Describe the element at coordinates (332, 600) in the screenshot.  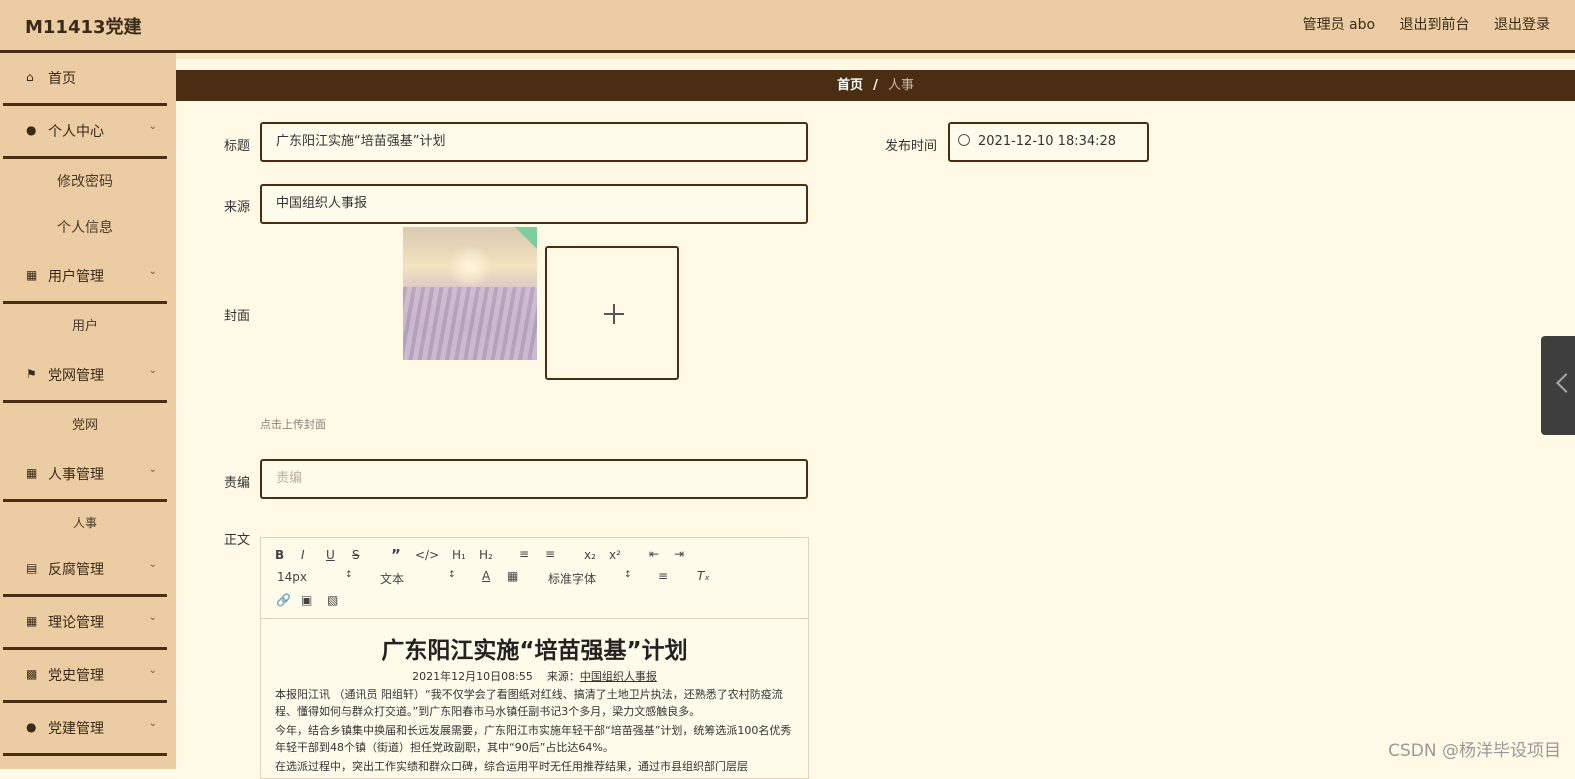
I see `video-icon: ▧` at that location.